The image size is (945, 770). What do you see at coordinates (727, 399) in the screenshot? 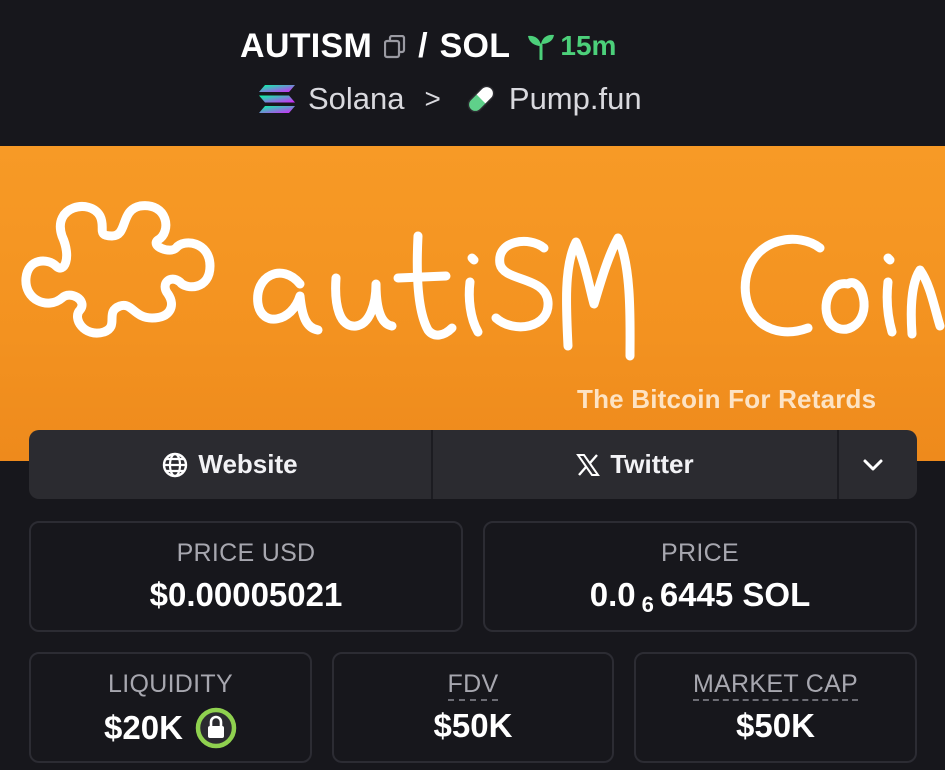
I see `banner-tagline: The Bitcoin For Retards` at bounding box center [727, 399].